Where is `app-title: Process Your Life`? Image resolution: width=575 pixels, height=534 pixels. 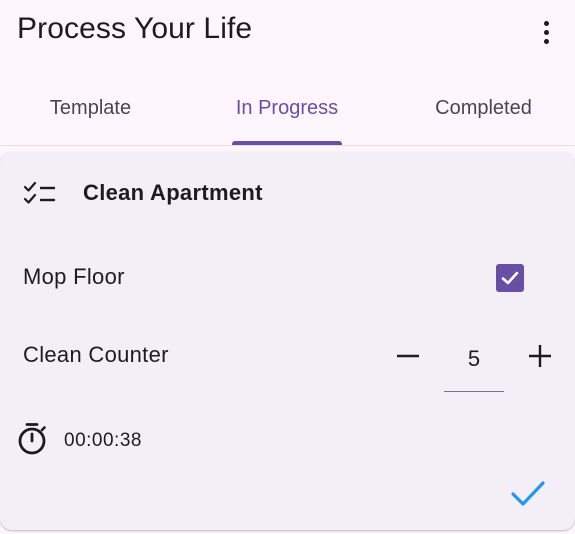 app-title: Process Your Life is located at coordinates (135, 28).